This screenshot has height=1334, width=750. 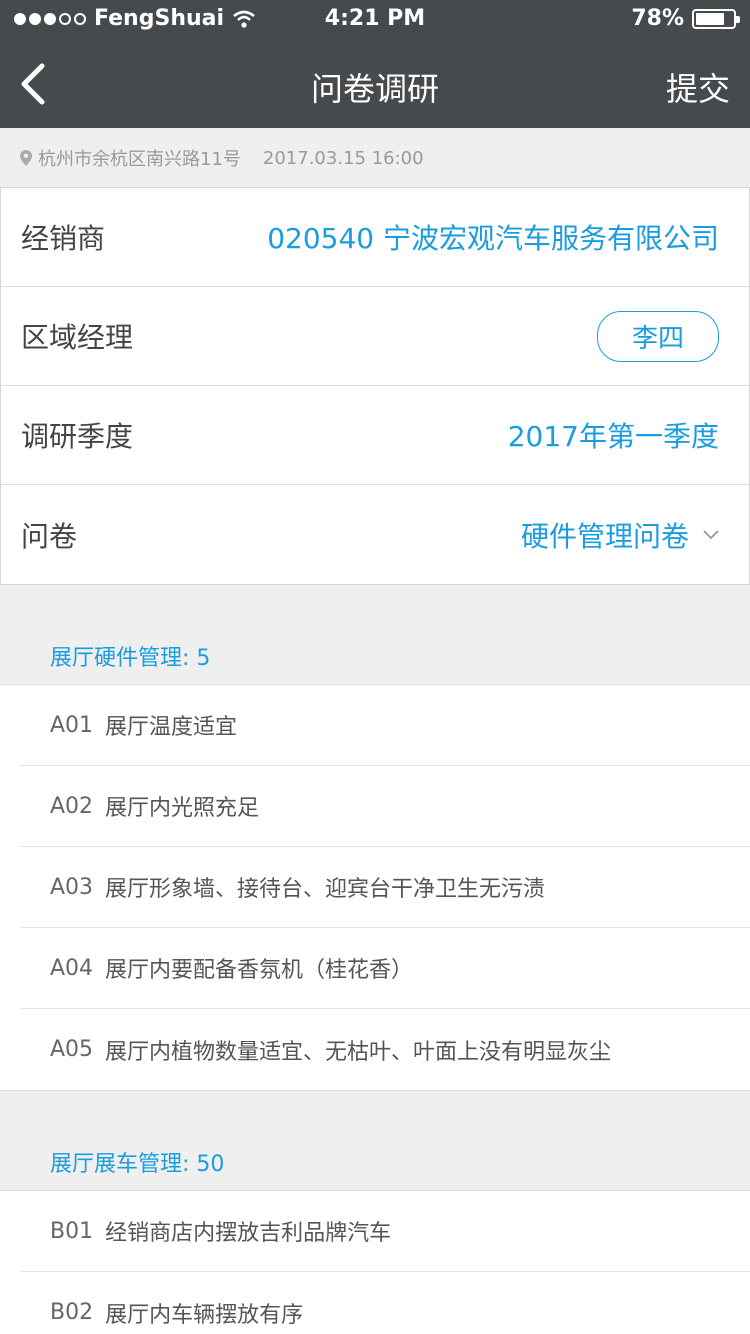 I want to click on battery-percent: 78%, so click(x=657, y=18).